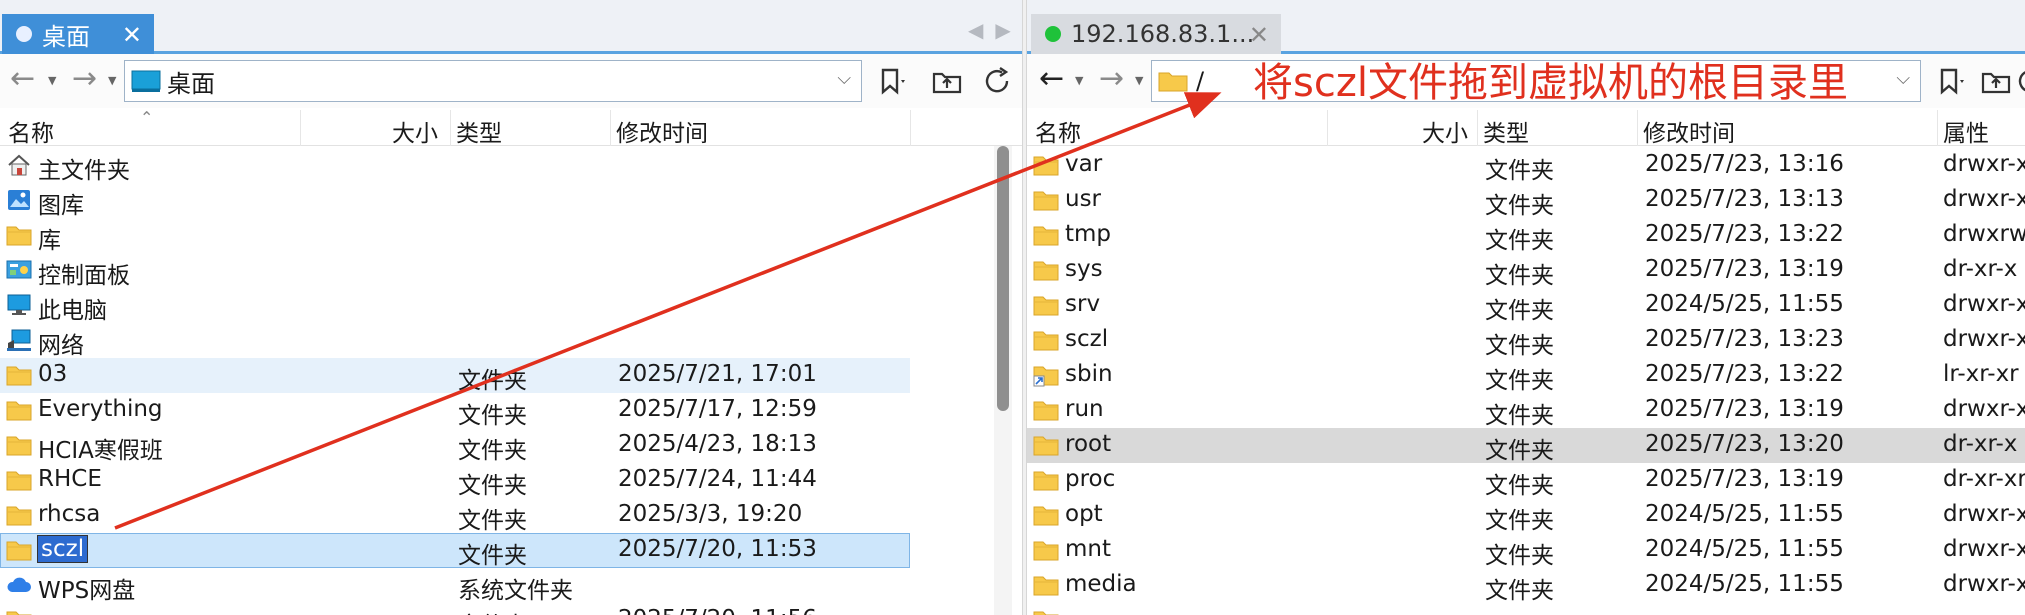 The image size is (2025, 615). What do you see at coordinates (87, 591) in the screenshot?
I see `row-name: WPS网盘` at bounding box center [87, 591].